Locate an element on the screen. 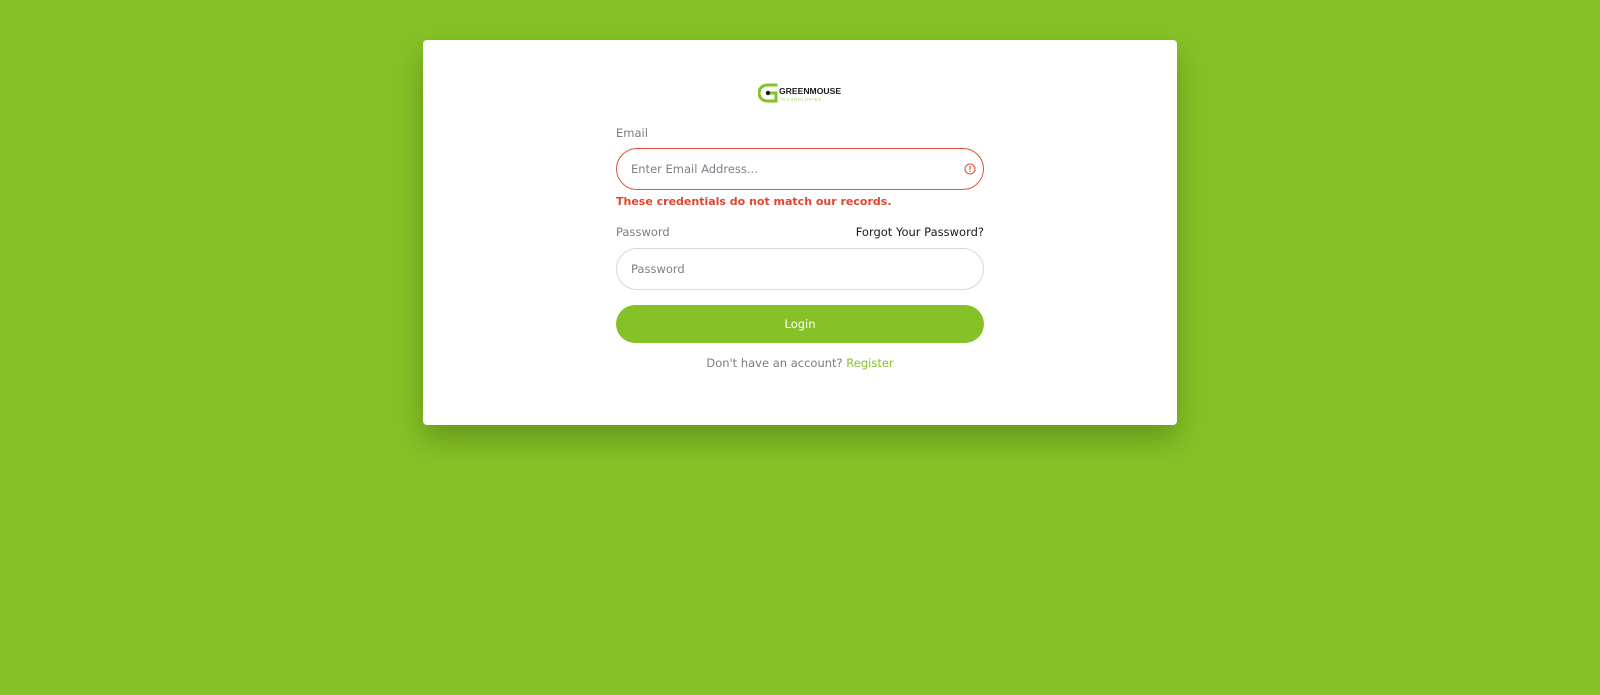 Image resolution: width=1600 pixels, height=695 pixels. login-button: Login is located at coordinates (800, 324).